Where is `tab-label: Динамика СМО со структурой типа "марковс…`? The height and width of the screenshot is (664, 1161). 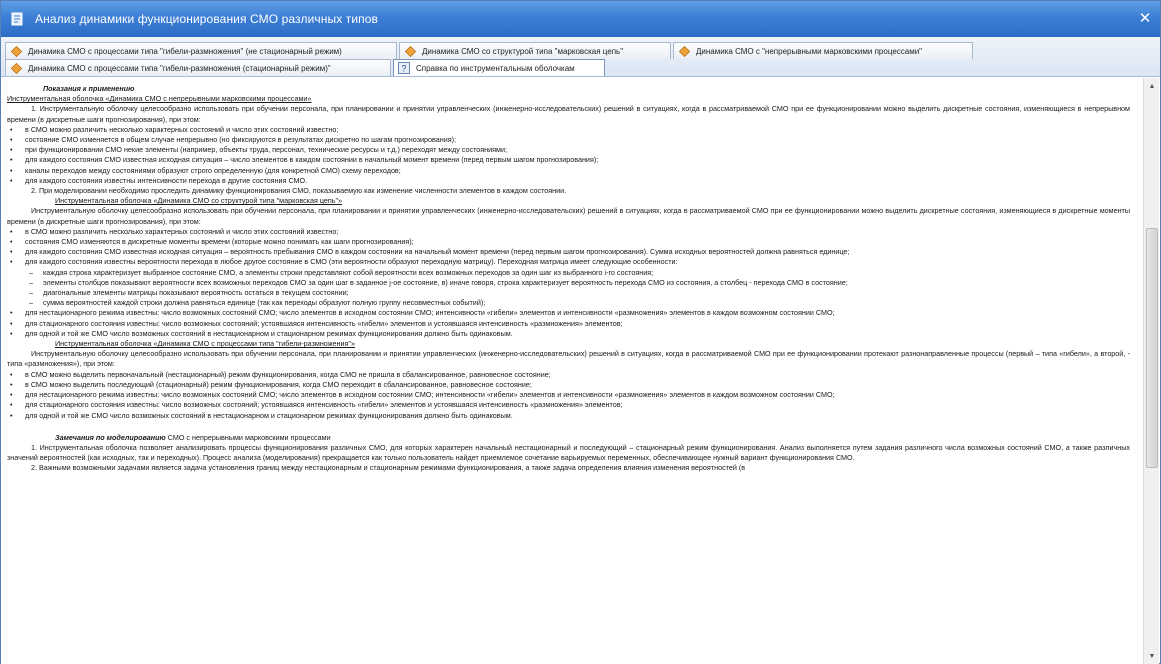 tab-label: Динамика СМО со структурой типа "марковс… is located at coordinates (523, 51).